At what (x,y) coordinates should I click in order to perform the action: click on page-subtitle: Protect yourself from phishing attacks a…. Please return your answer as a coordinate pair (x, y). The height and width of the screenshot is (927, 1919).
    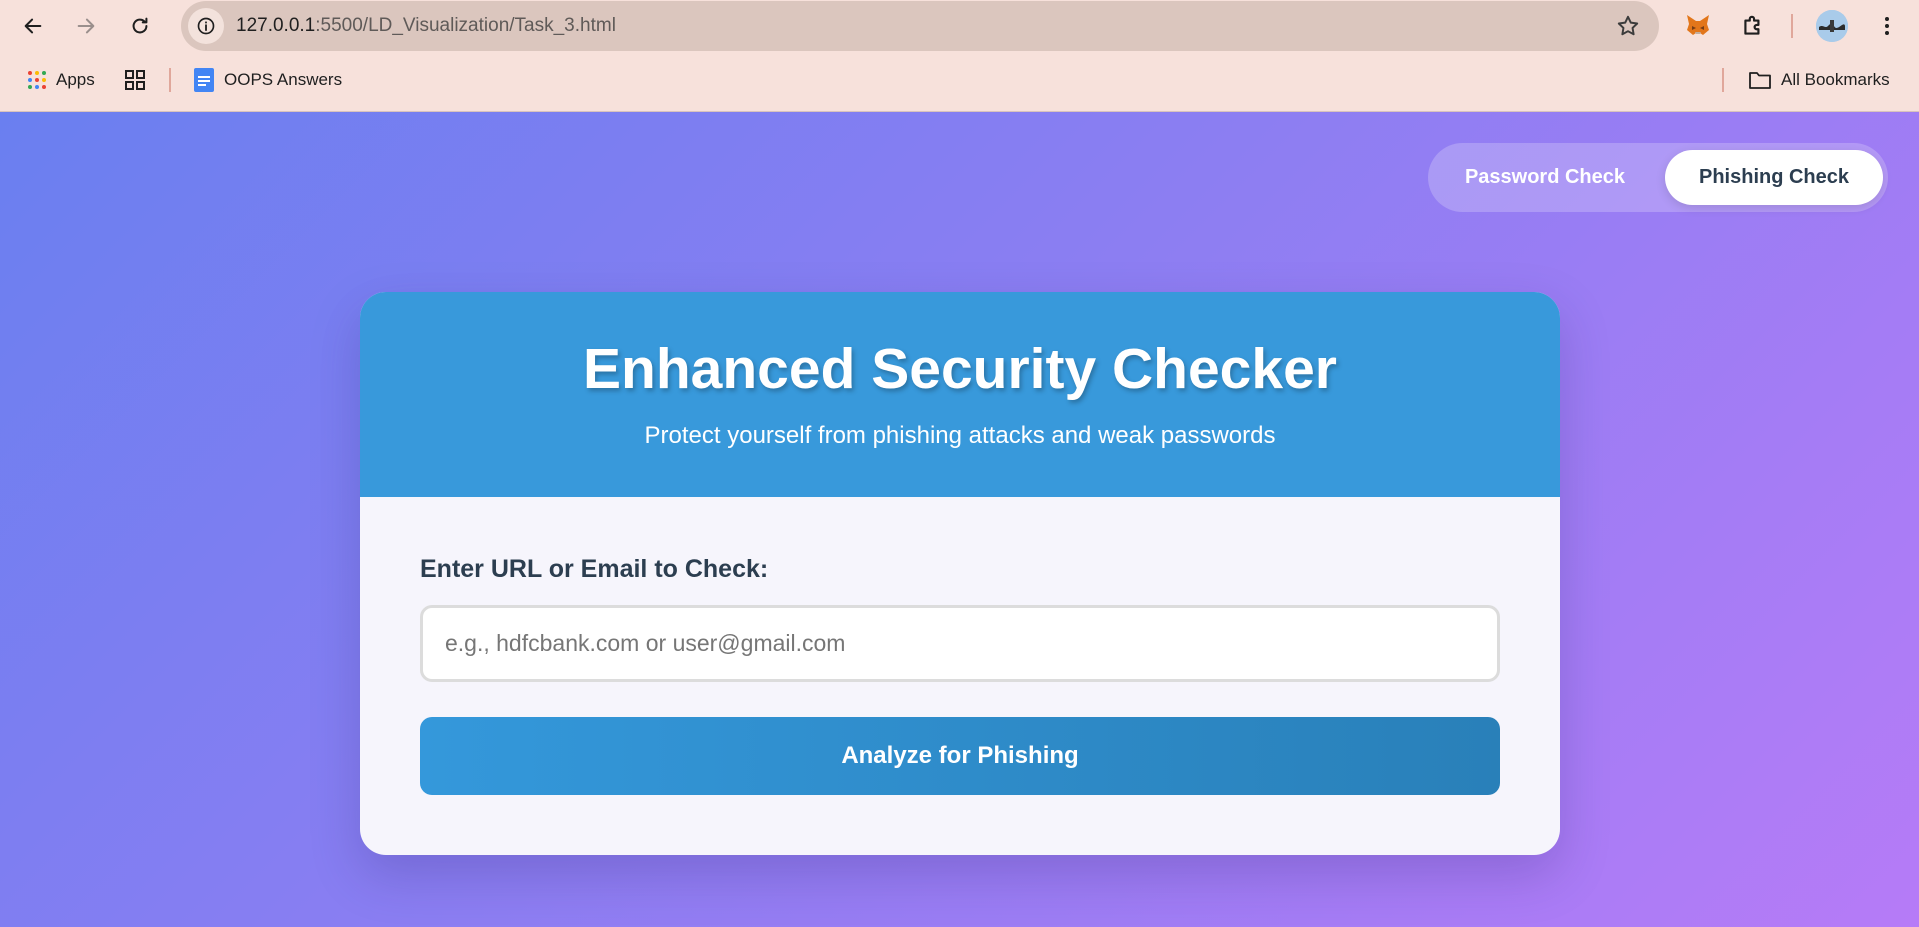
    Looking at the image, I should click on (960, 435).